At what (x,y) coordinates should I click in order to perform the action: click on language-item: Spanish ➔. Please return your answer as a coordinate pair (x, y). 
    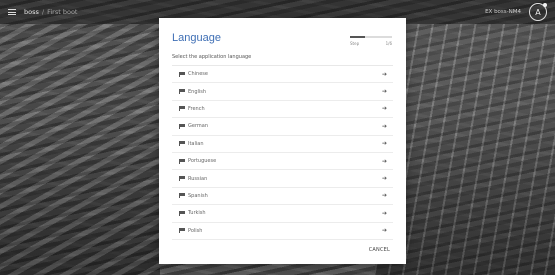
    Looking at the image, I should click on (282, 197).